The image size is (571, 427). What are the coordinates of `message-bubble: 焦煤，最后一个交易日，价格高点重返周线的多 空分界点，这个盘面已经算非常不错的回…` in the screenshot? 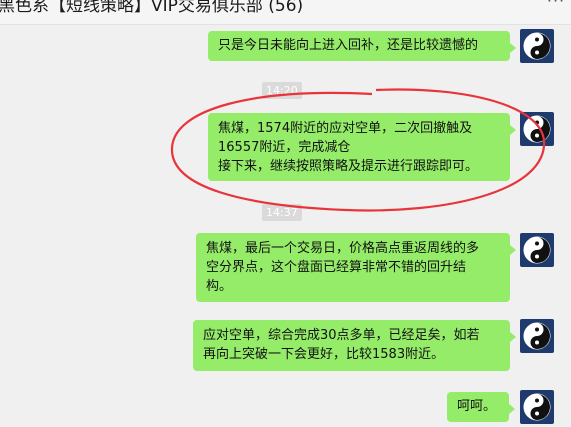 It's located at (356, 267).